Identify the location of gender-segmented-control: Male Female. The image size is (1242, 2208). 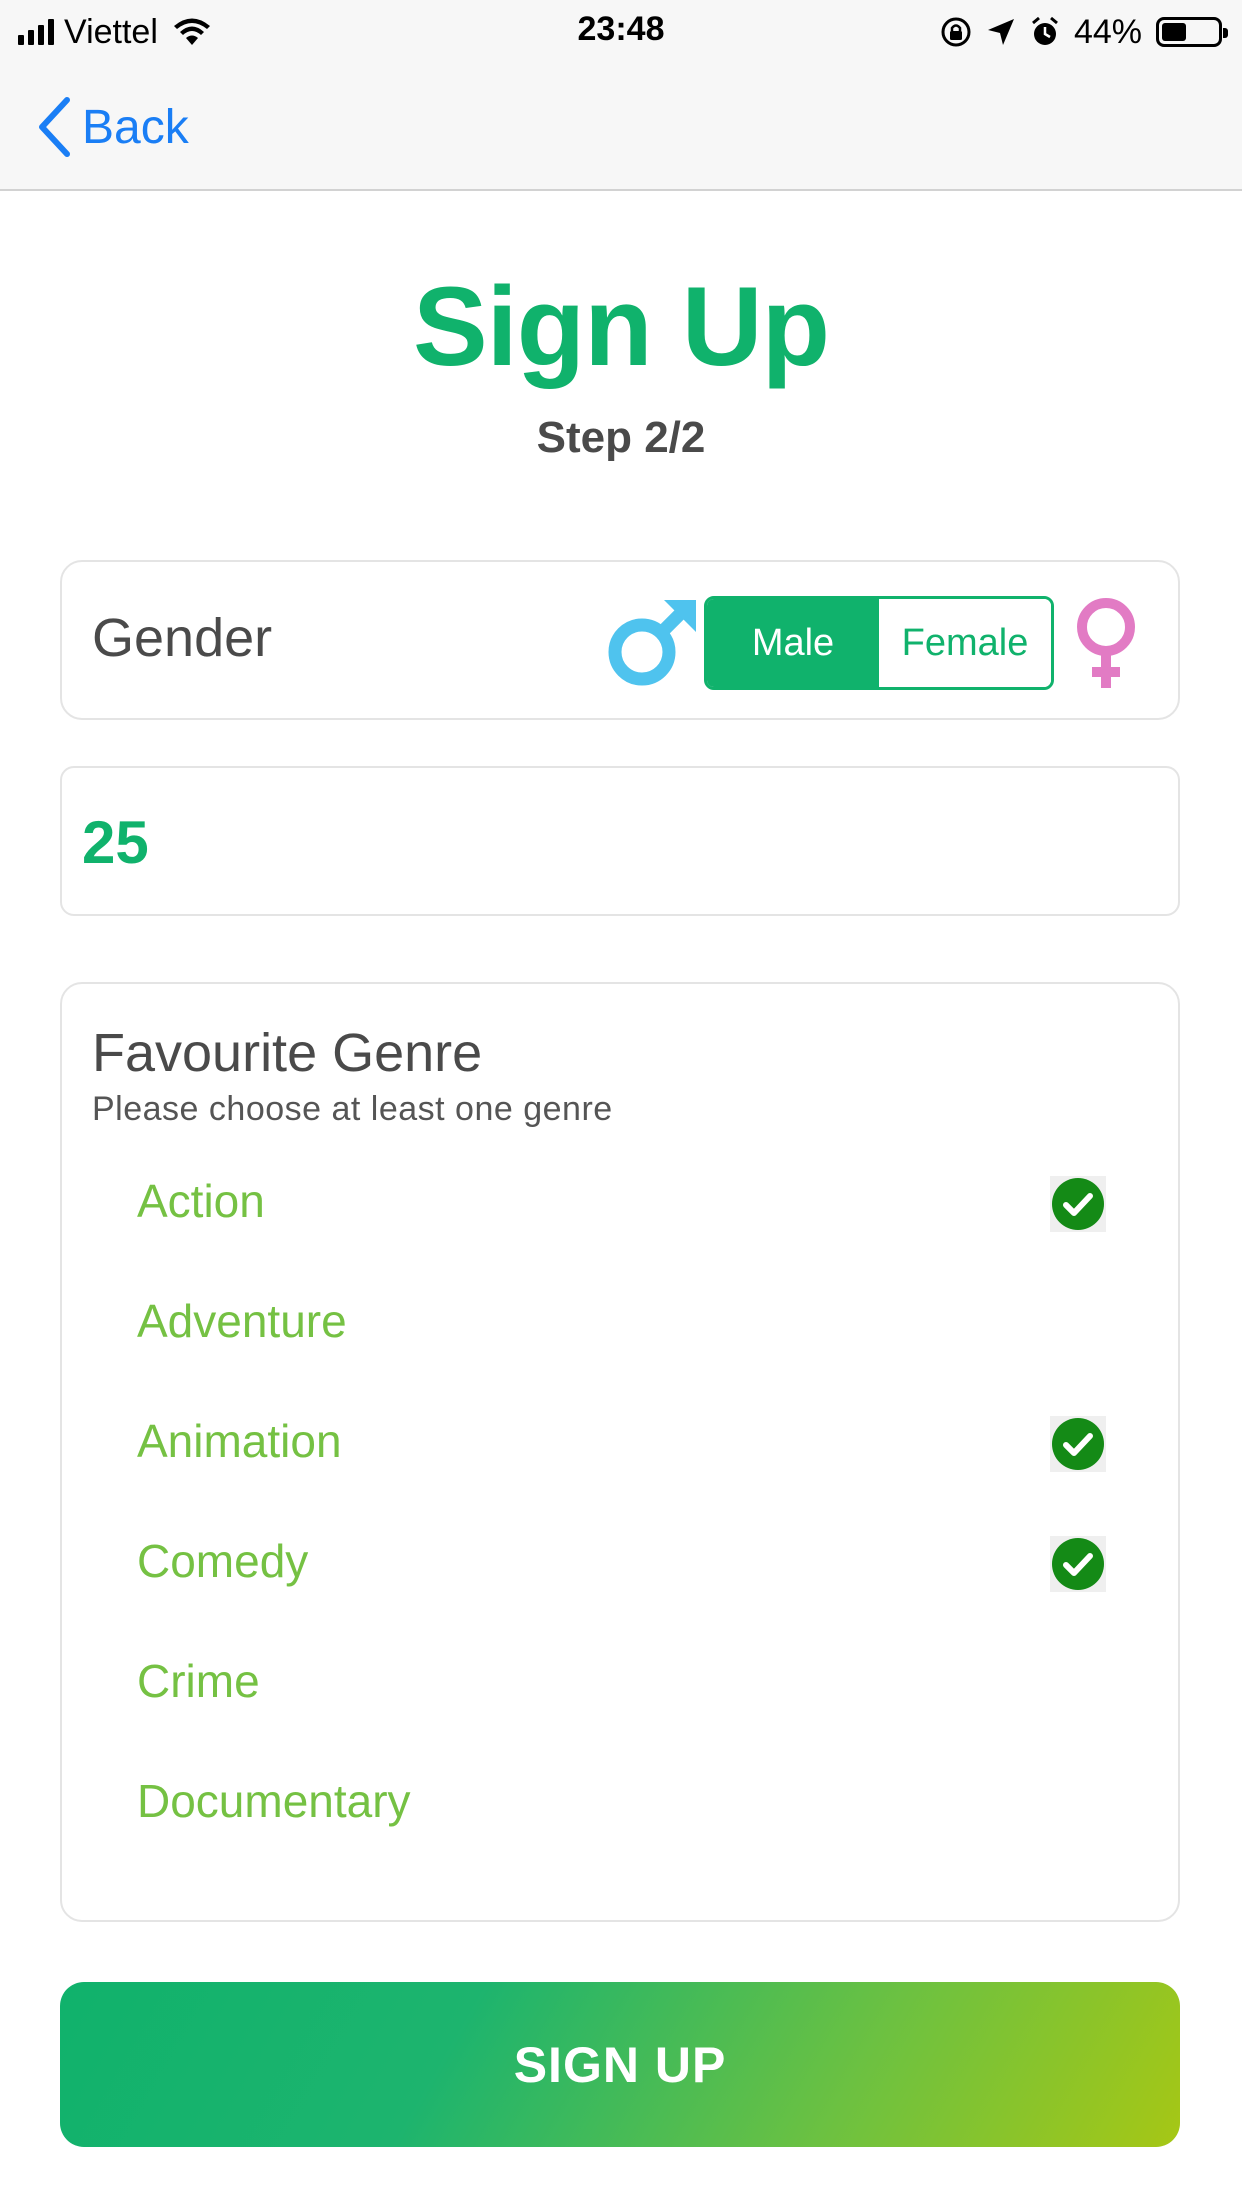
(879, 643).